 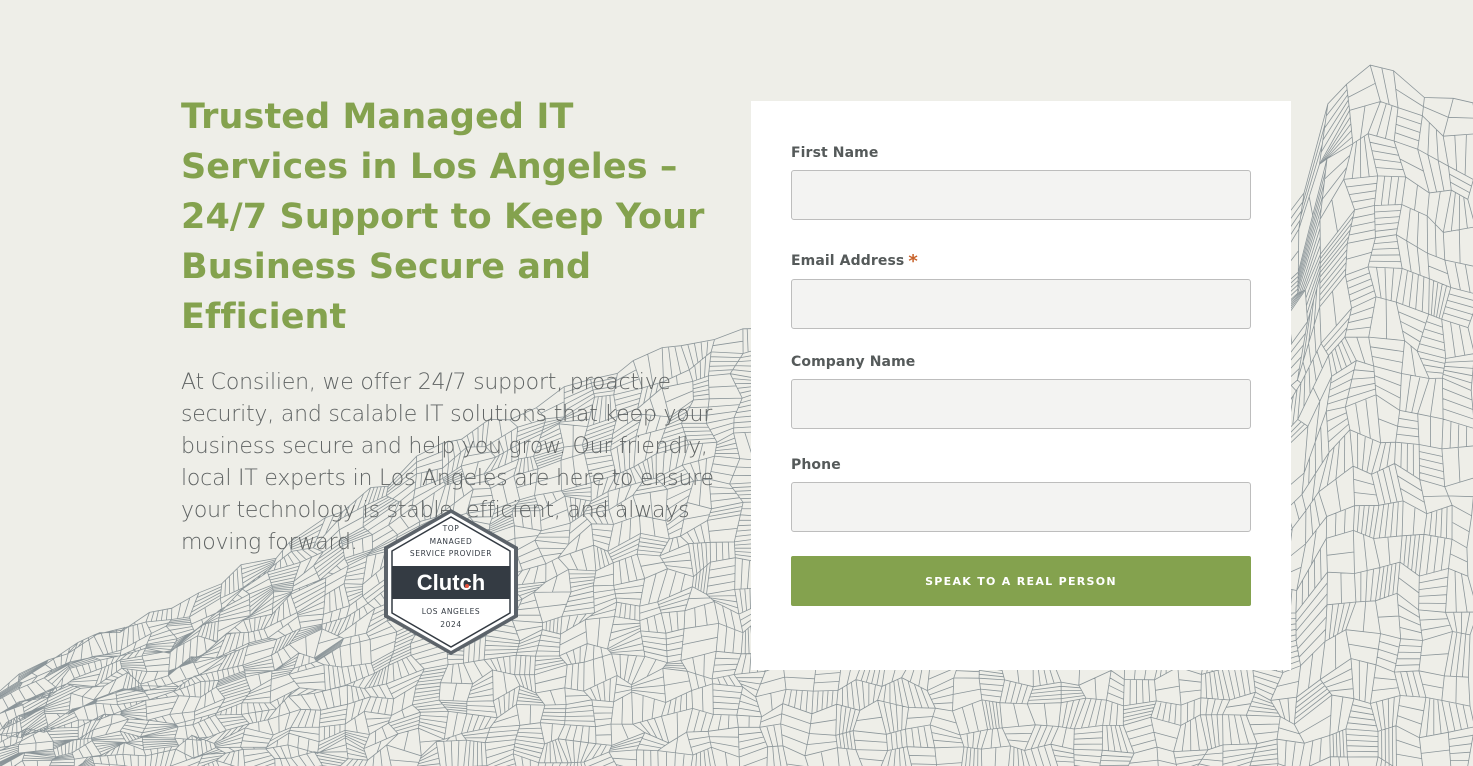 I want to click on first-name-group: First Name, so click(x=1021, y=182).